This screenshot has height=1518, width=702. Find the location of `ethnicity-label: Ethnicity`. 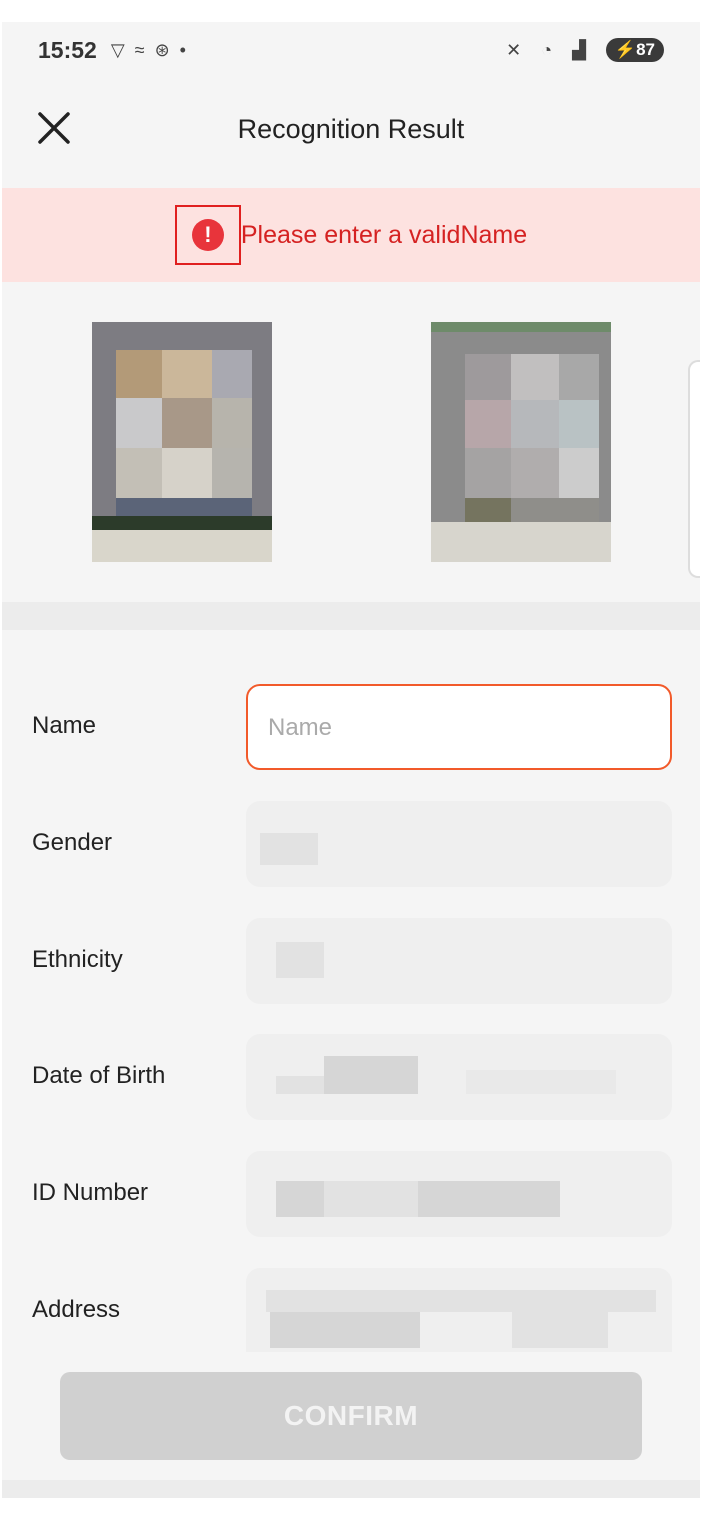

ethnicity-label: Ethnicity is located at coordinates (77, 959).